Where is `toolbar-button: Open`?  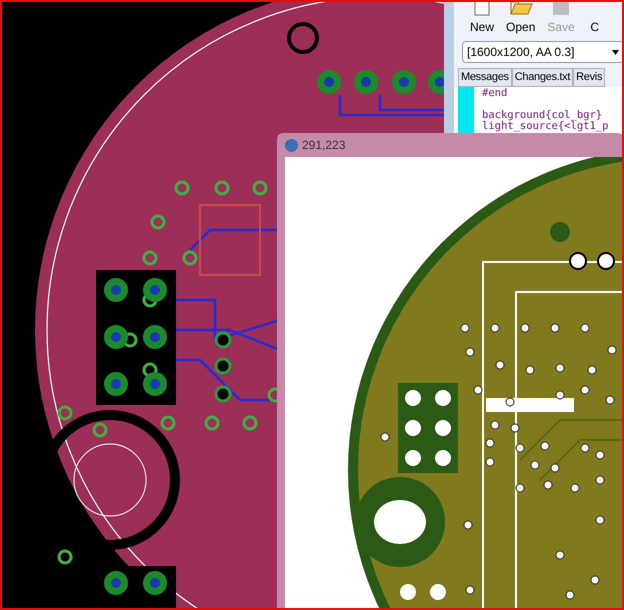 toolbar-button: Open is located at coordinates (521, 17).